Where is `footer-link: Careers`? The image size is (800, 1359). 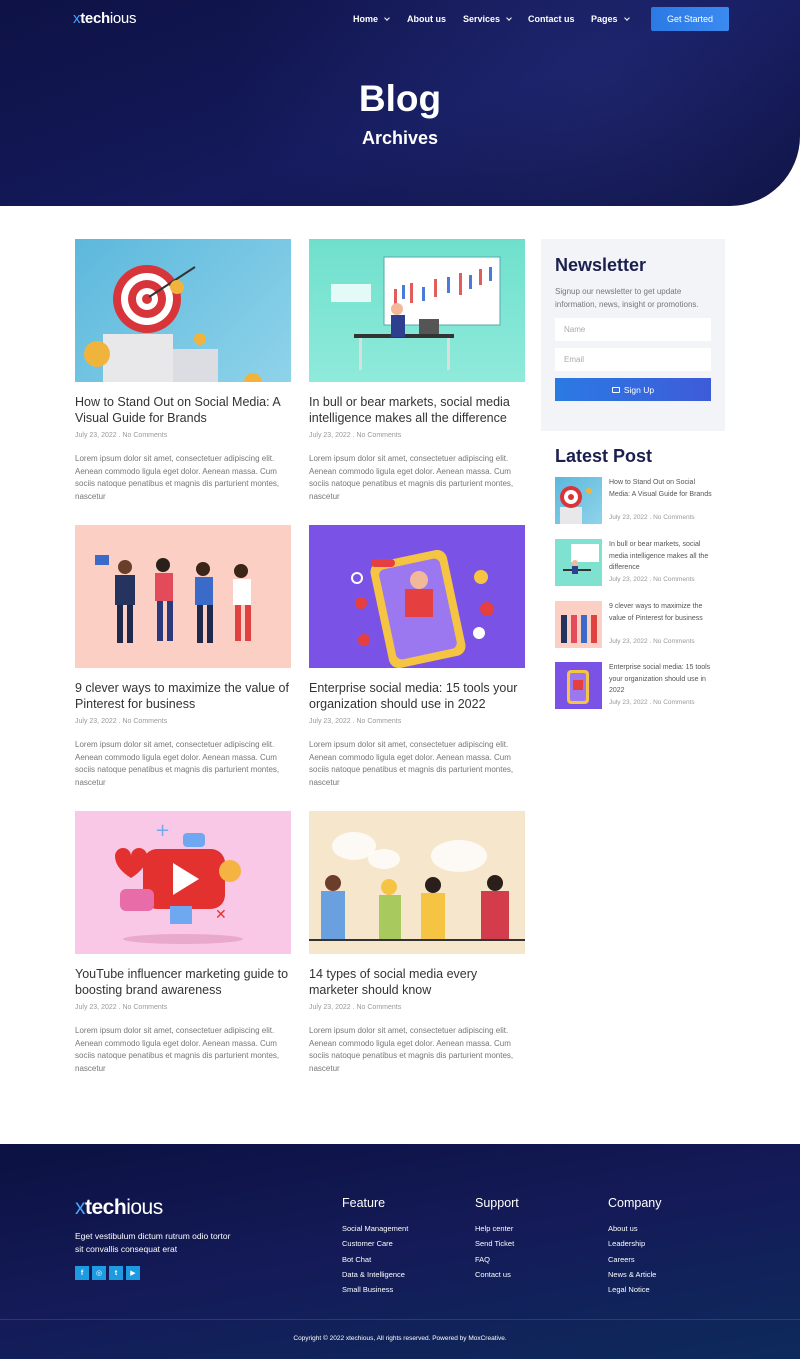
footer-link: Careers is located at coordinates (635, 1259).